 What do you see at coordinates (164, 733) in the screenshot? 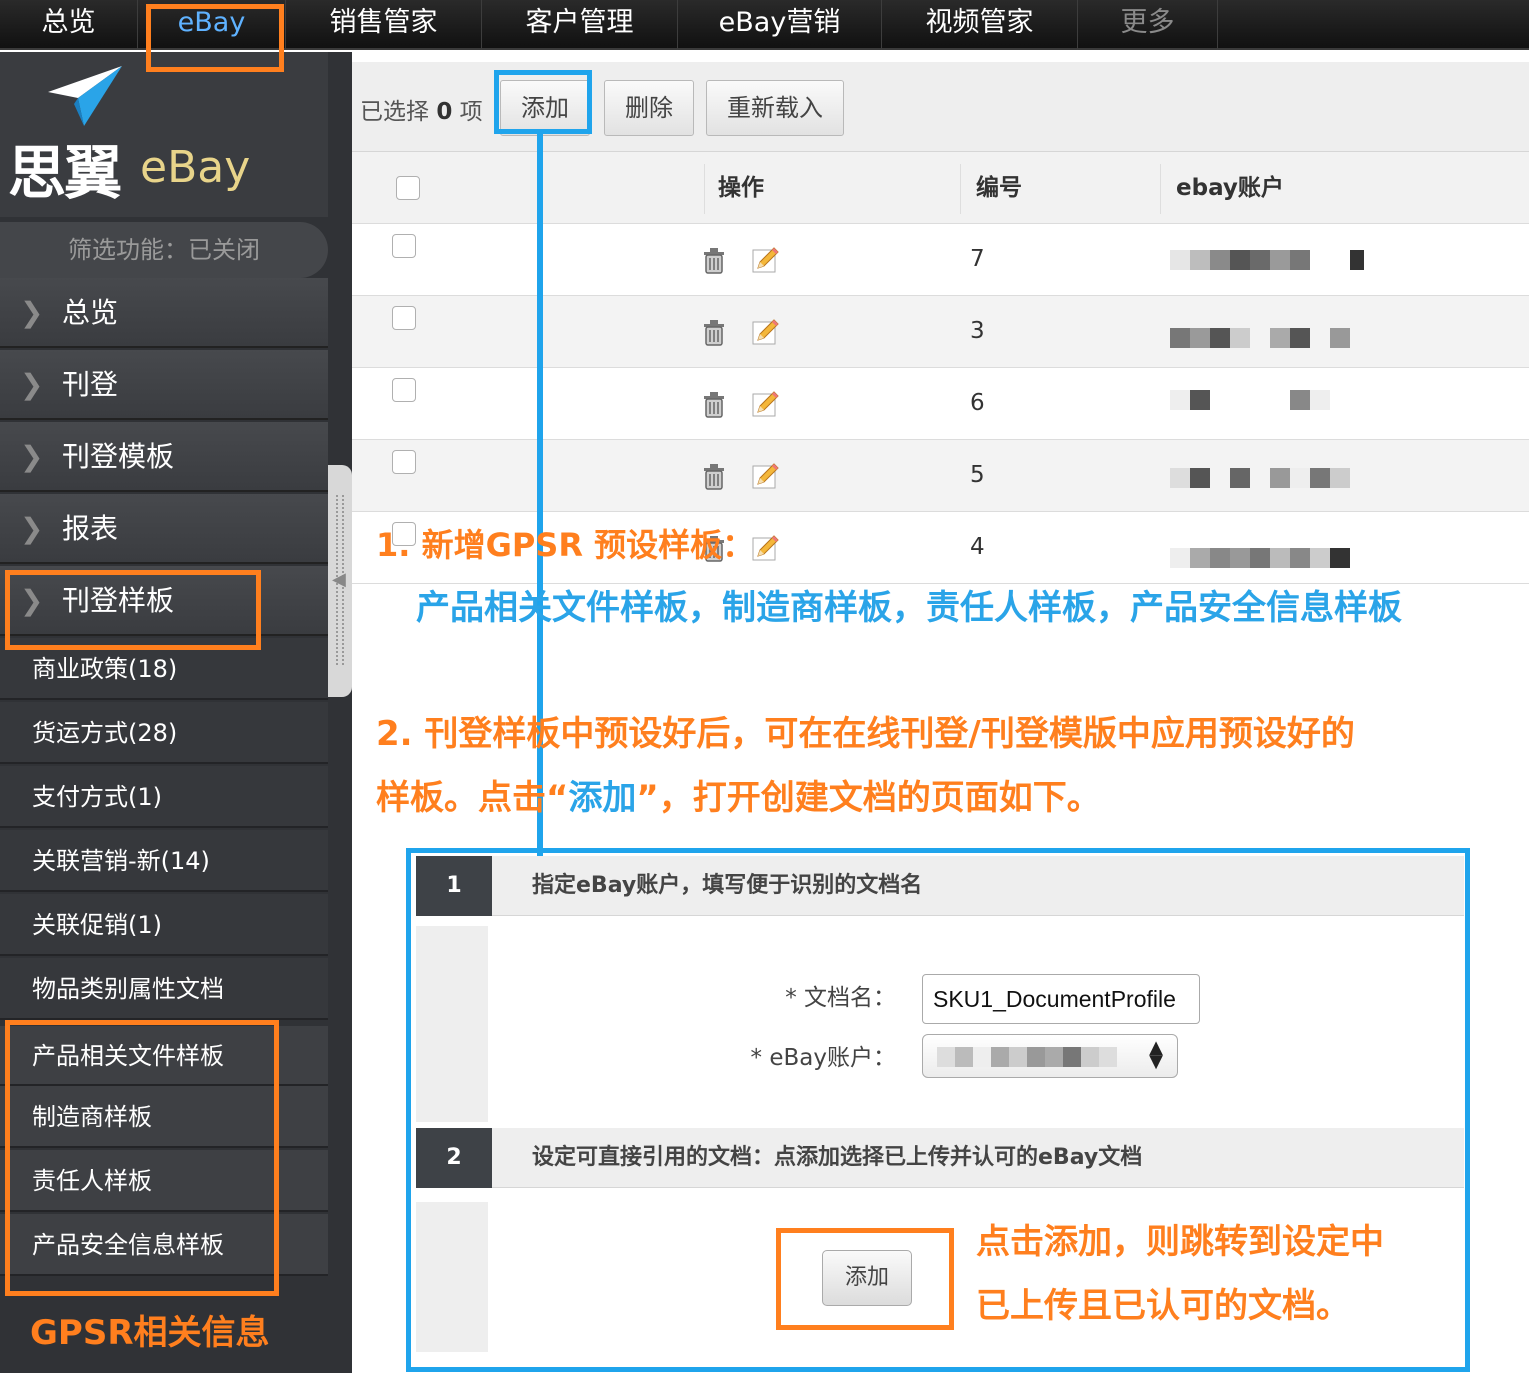
I see `sidebar-subitem-shipping: 货运方式(28)` at bounding box center [164, 733].